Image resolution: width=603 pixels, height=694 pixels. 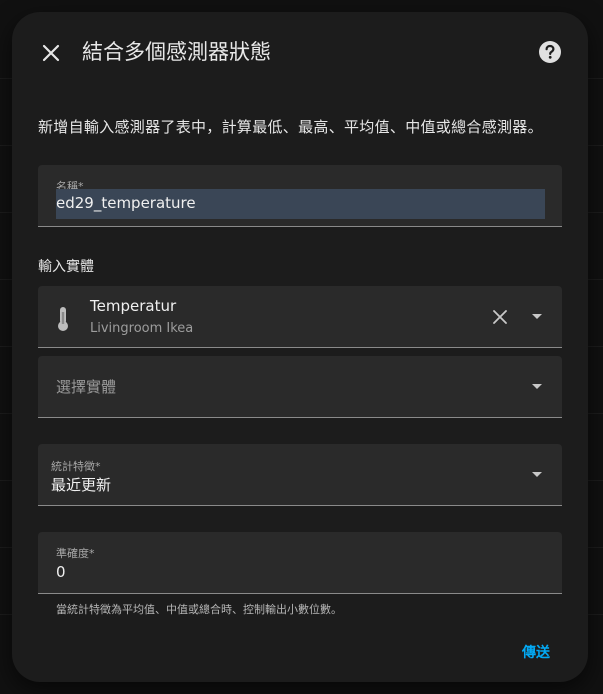 What do you see at coordinates (300, 475) in the screenshot?
I see `statistic-select: 統計特徵* 最近更新` at bounding box center [300, 475].